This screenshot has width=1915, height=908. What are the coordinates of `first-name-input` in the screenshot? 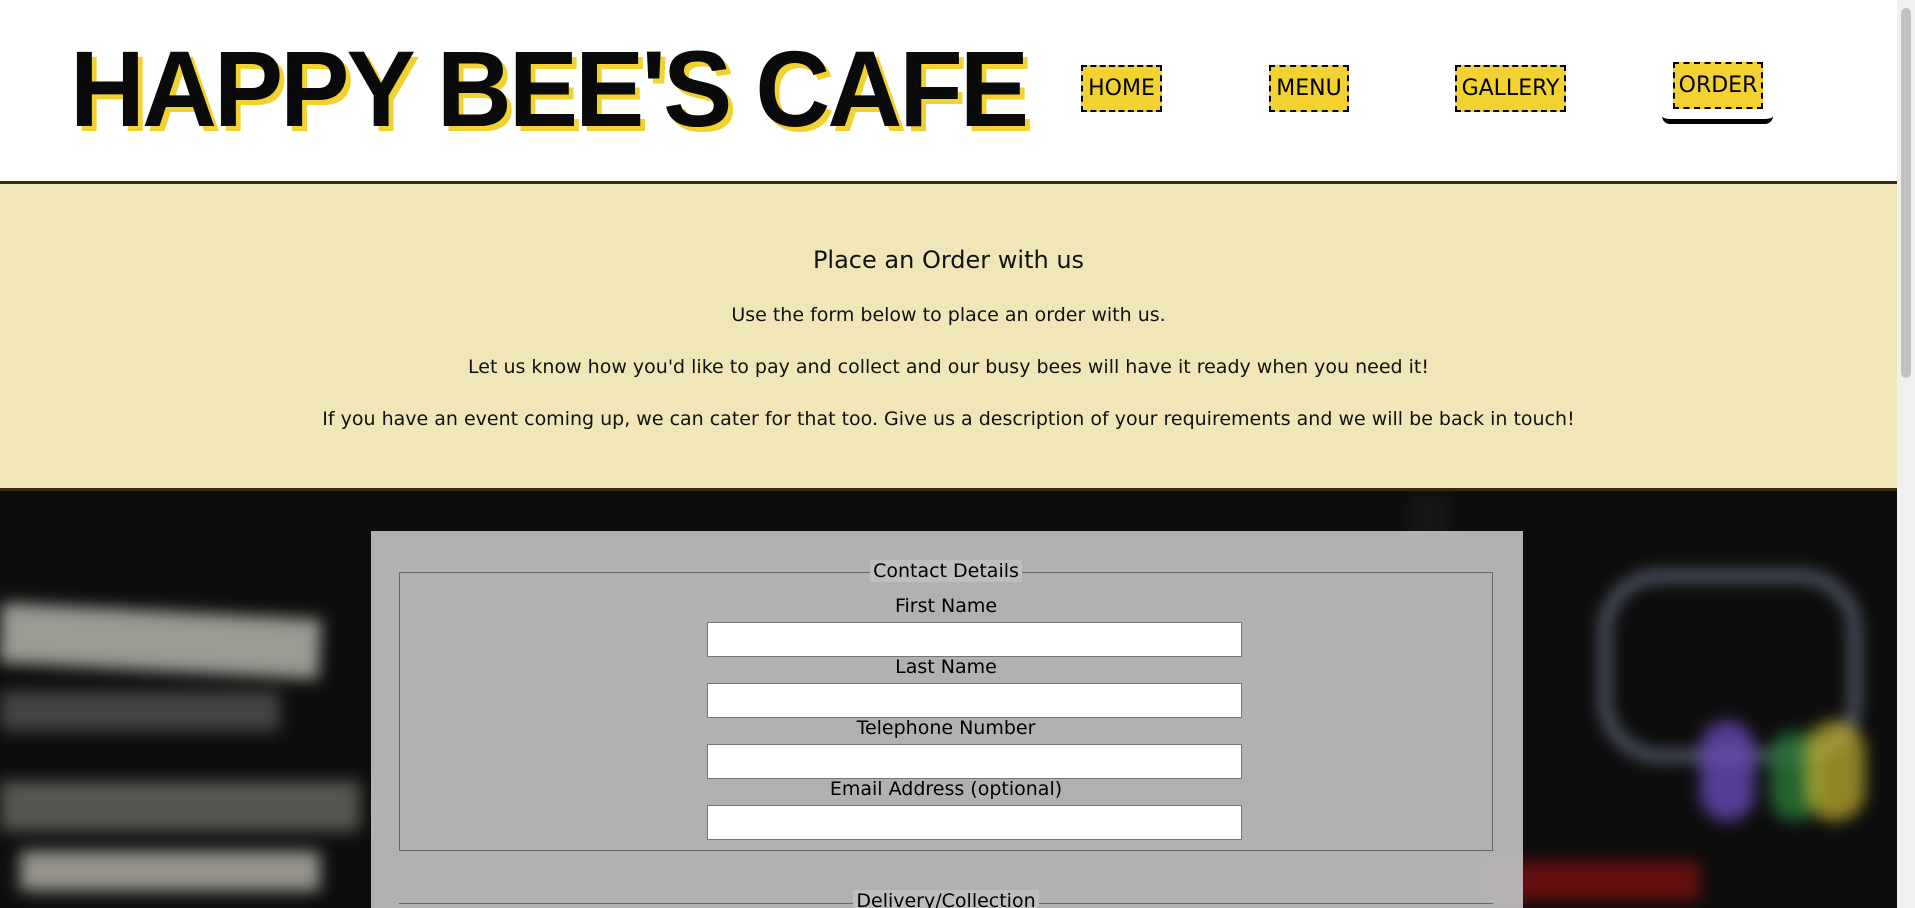 It's located at (974, 639).